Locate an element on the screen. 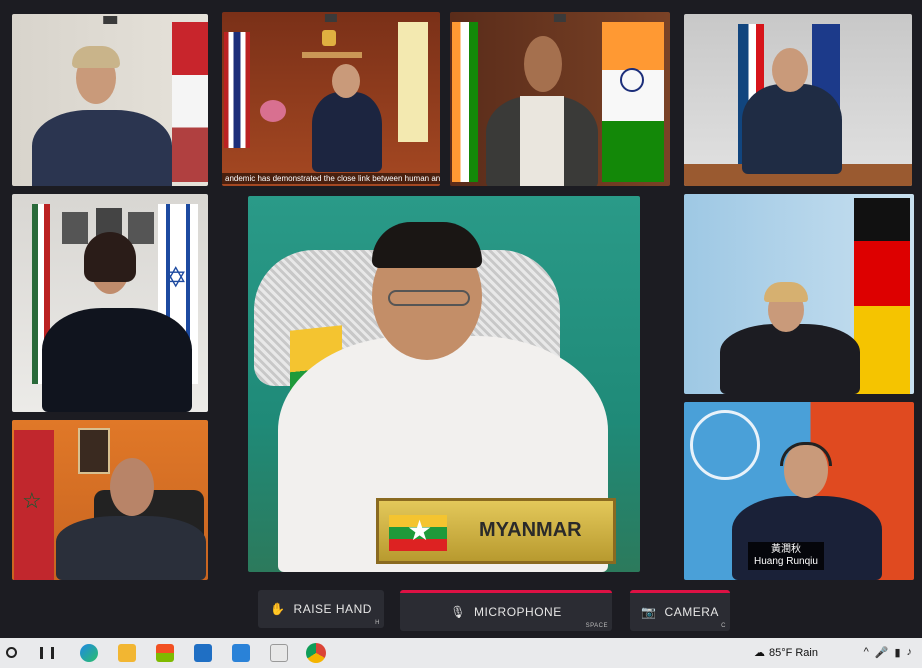  microphone-icon: 🎙 is located at coordinates (458, 612).